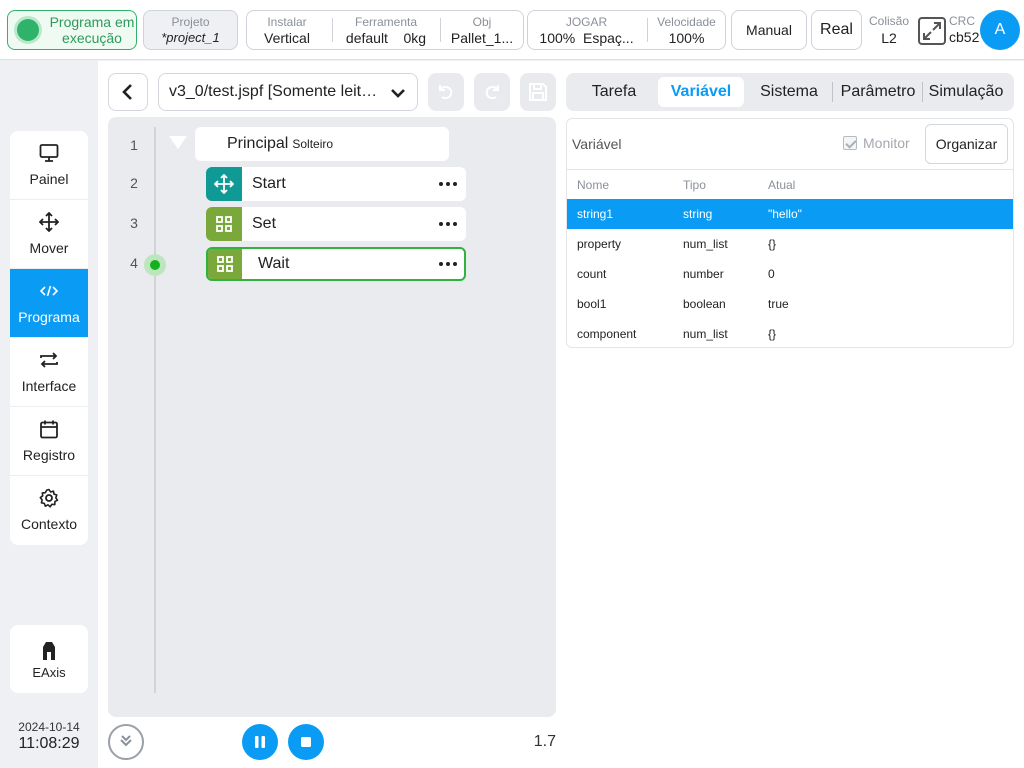 This screenshot has width=1024, height=768. Describe the element at coordinates (274, 263) in the screenshot. I see `node-label: Wait` at that location.